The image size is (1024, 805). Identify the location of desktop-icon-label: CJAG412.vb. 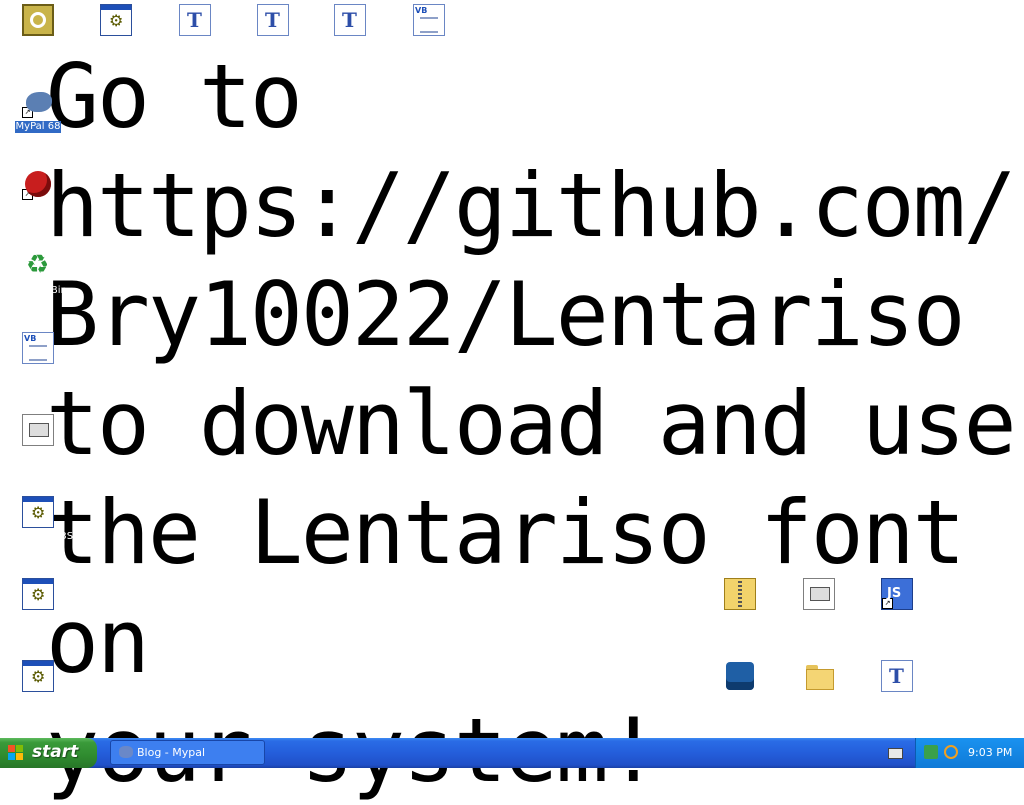
(429, 44).